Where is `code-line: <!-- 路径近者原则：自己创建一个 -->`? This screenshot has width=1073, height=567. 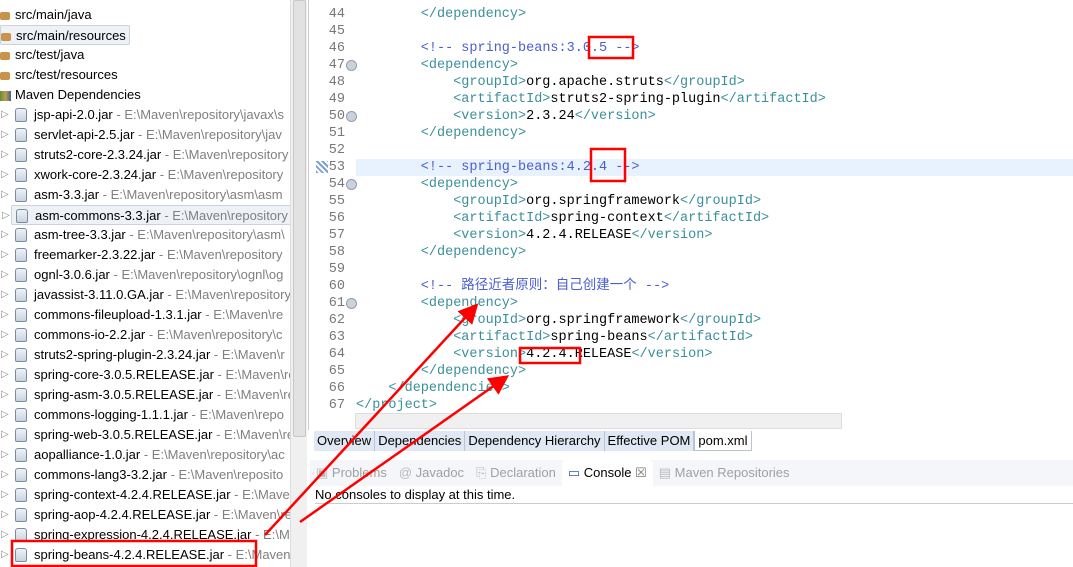 code-line: <!-- 路径近者原则：自己创建一个 --> is located at coordinates (545, 286).